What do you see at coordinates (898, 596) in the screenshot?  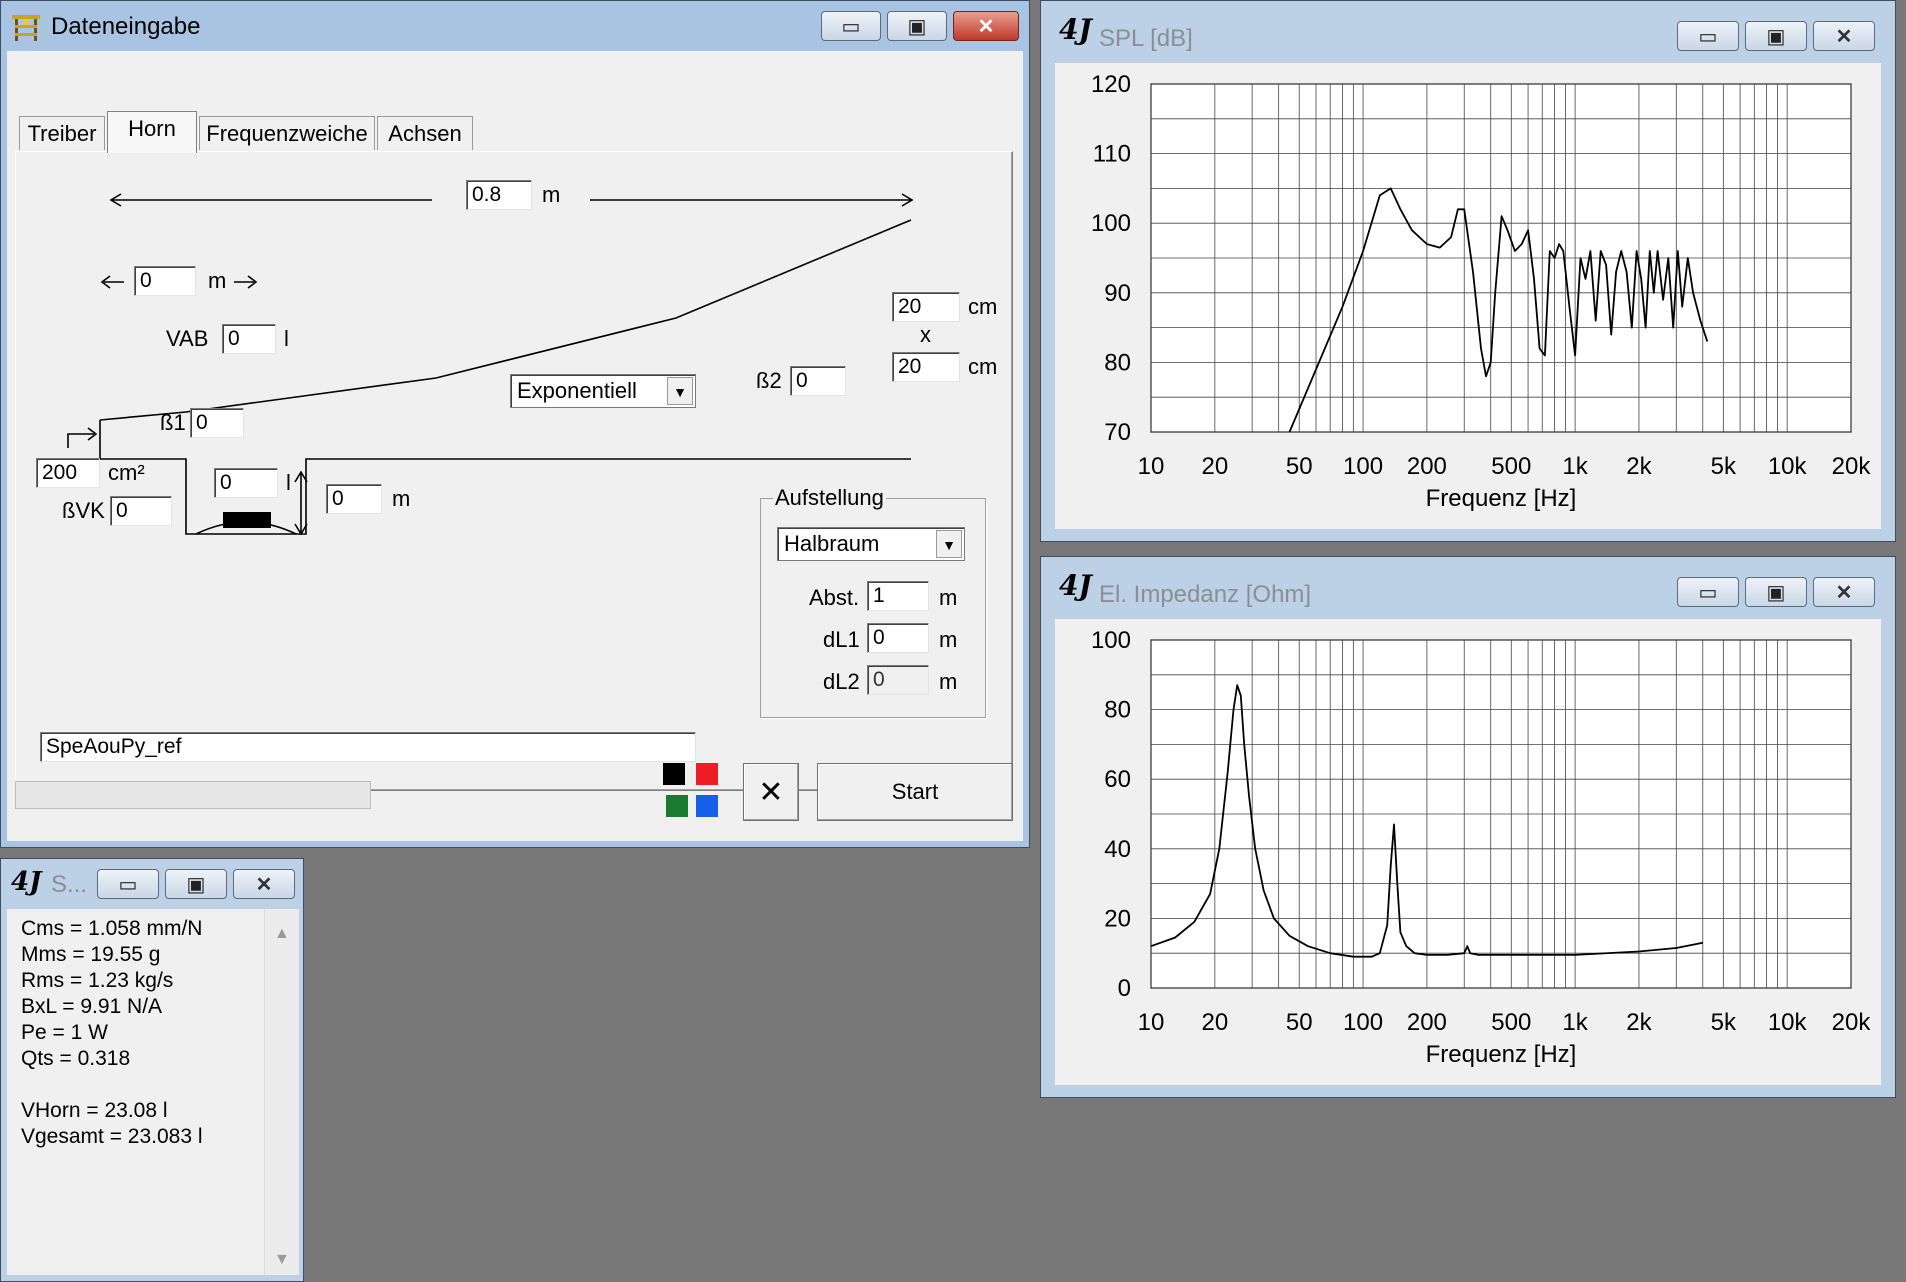 I see `abst-input: 1` at bounding box center [898, 596].